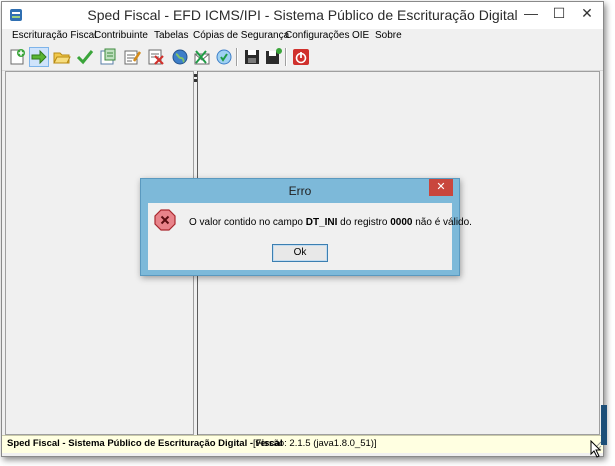 Image resolution: width=615 pixels, height=466 pixels. What do you see at coordinates (317, 35) in the screenshot?
I see `menu-configuracoes: Configurações` at bounding box center [317, 35].